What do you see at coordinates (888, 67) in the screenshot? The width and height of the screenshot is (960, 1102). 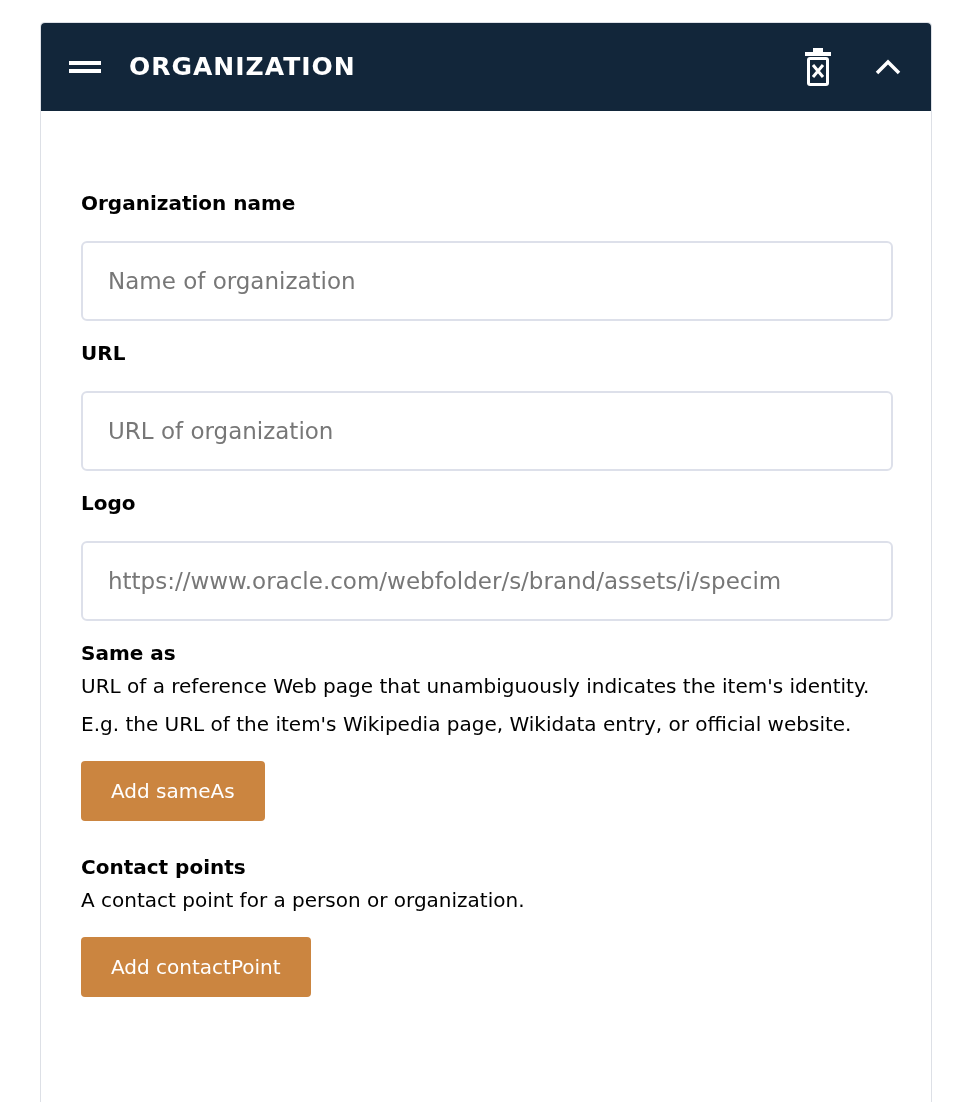 I see `chevron-up-icon` at bounding box center [888, 67].